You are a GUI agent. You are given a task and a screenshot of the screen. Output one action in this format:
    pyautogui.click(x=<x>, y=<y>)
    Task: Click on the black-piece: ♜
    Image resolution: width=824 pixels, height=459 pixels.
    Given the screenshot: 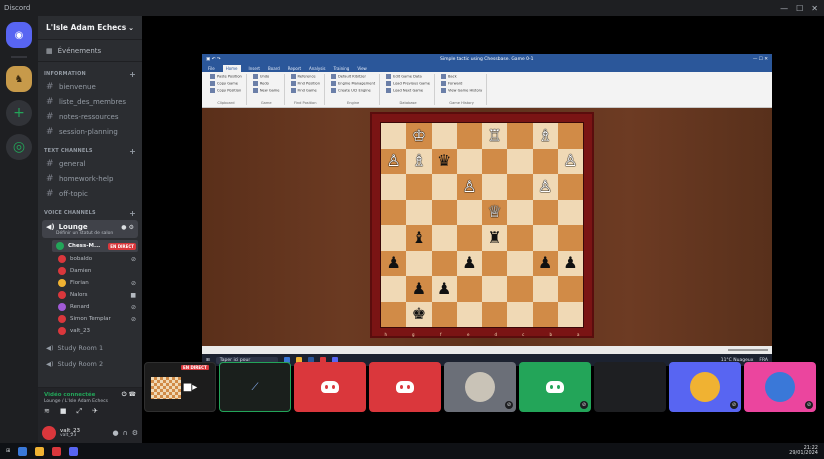 What is the action you would take?
    pyautogui.click(x=494, y=237)
    